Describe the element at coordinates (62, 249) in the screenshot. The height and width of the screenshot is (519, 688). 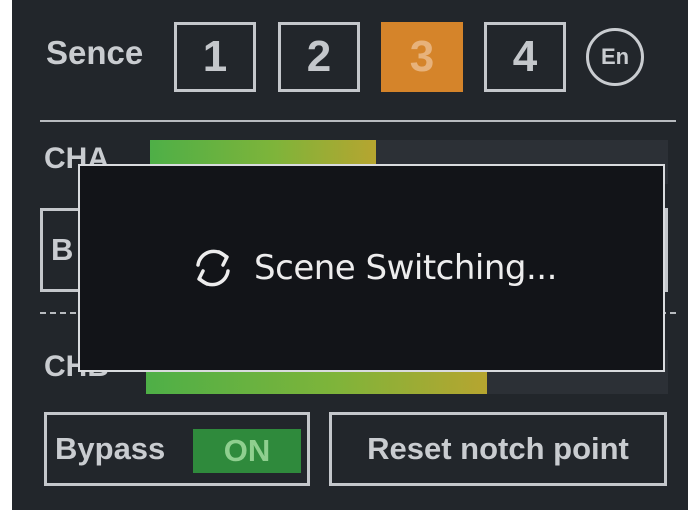
I see `channel-a-bypass-label: B` at that location.